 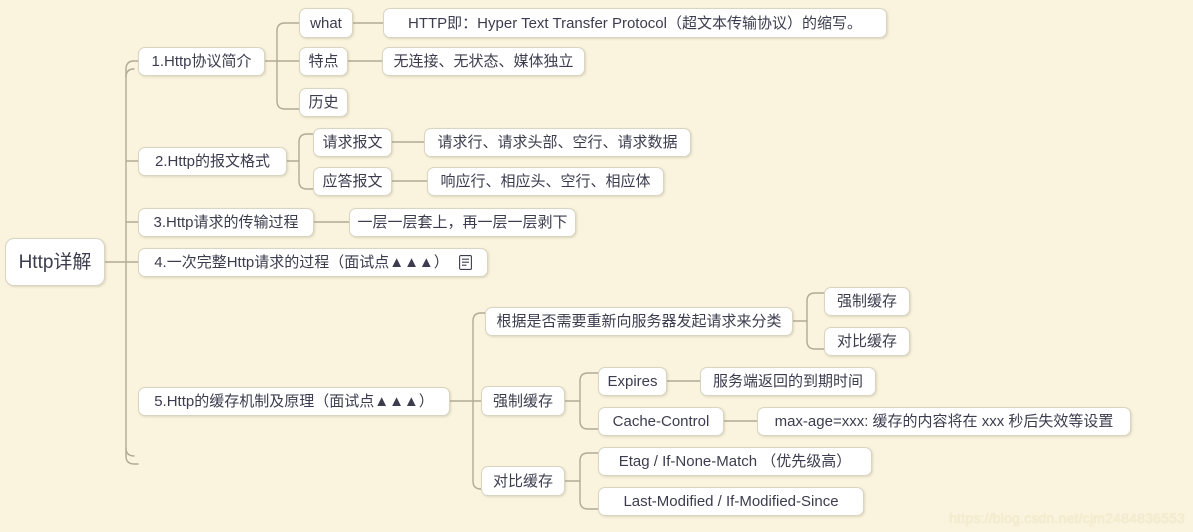 I want to click on node-transmission-process: 3.Http请求的传输过程, so click(x=226, y=222).